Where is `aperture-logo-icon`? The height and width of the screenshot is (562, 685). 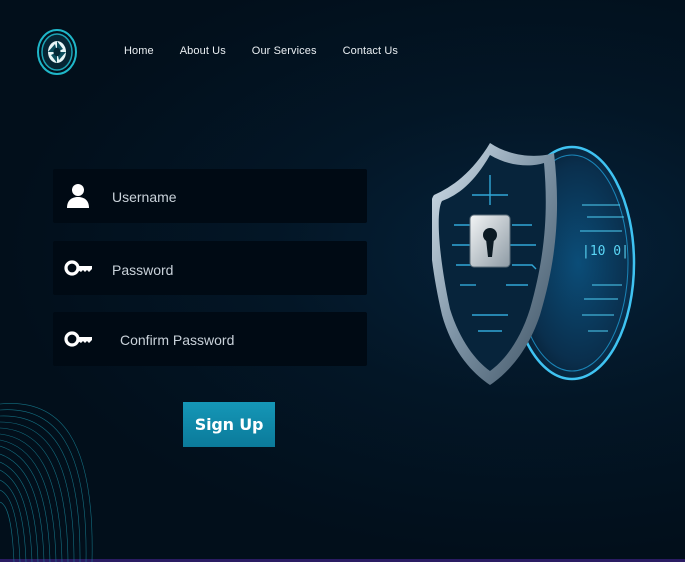 aperture-logo-icon is located at coordinates (57, 52).